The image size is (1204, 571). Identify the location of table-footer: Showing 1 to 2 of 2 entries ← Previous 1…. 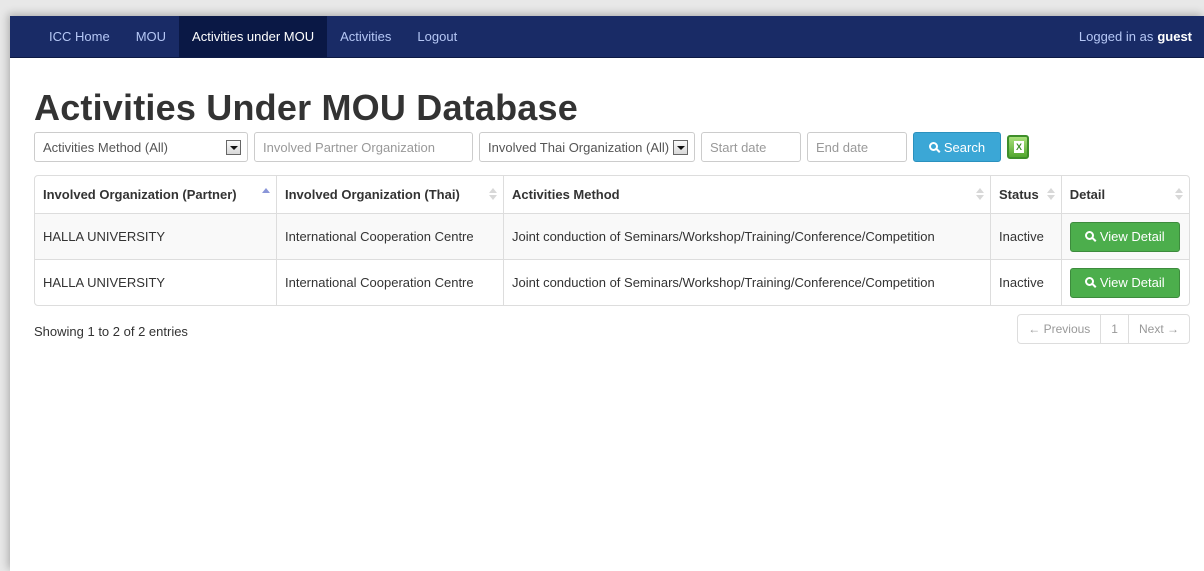
(612, 329).